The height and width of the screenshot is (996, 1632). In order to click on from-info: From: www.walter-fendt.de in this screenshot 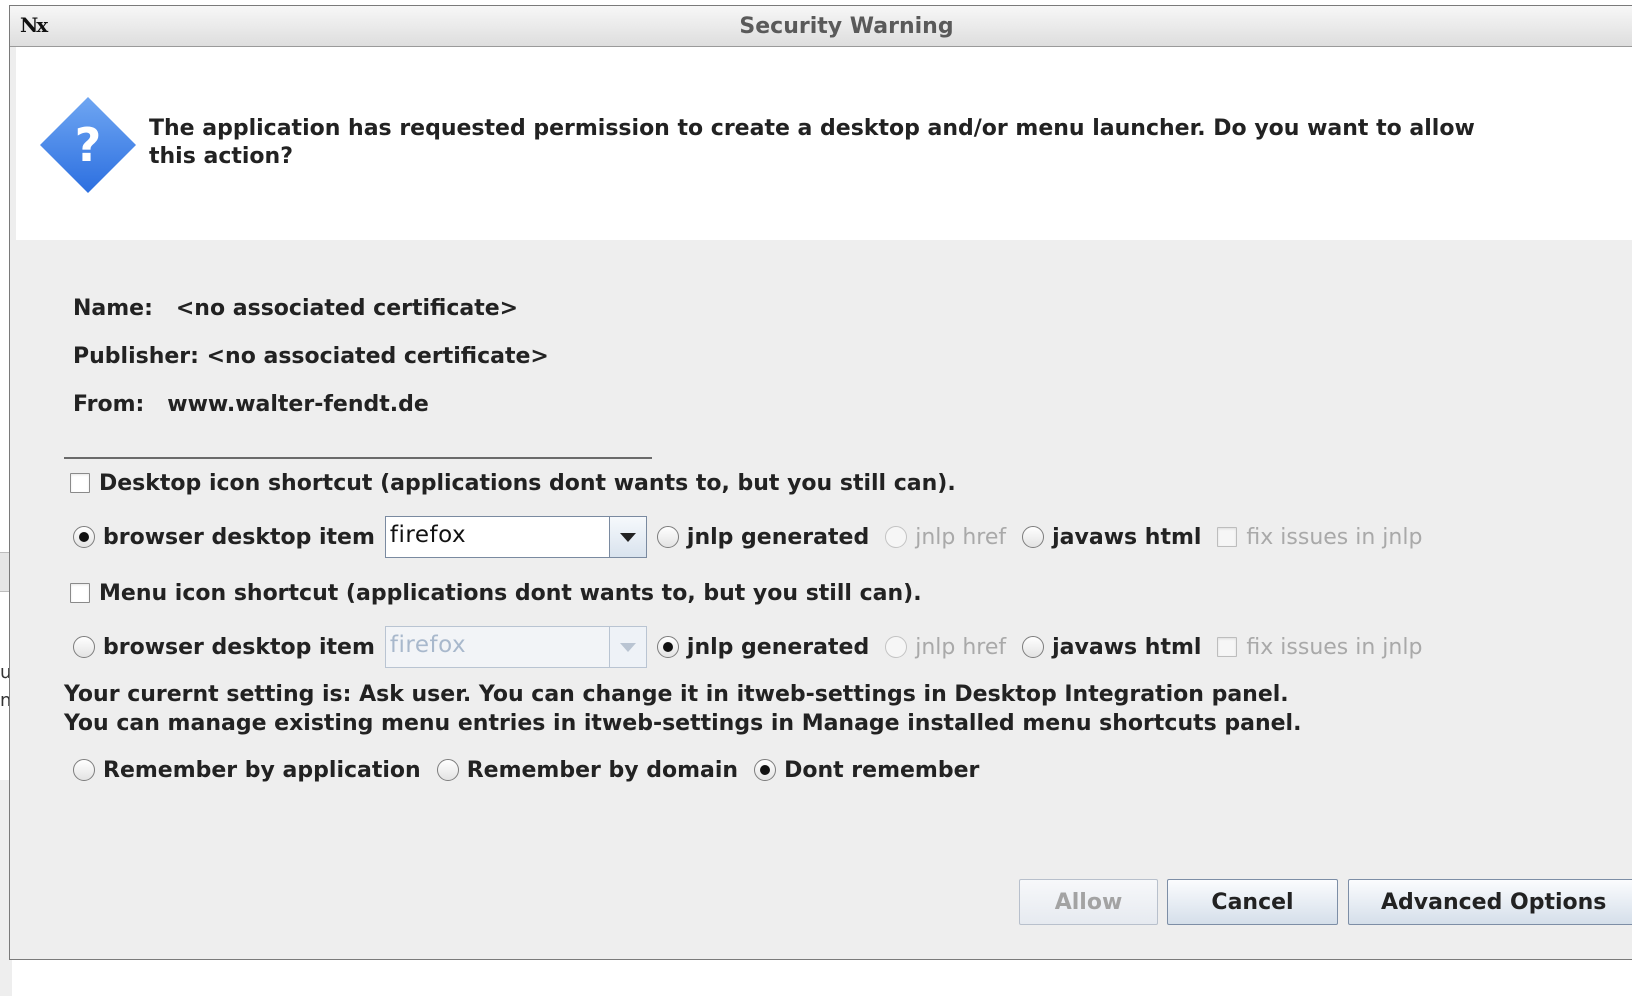, I will do `click(251, 404)`.